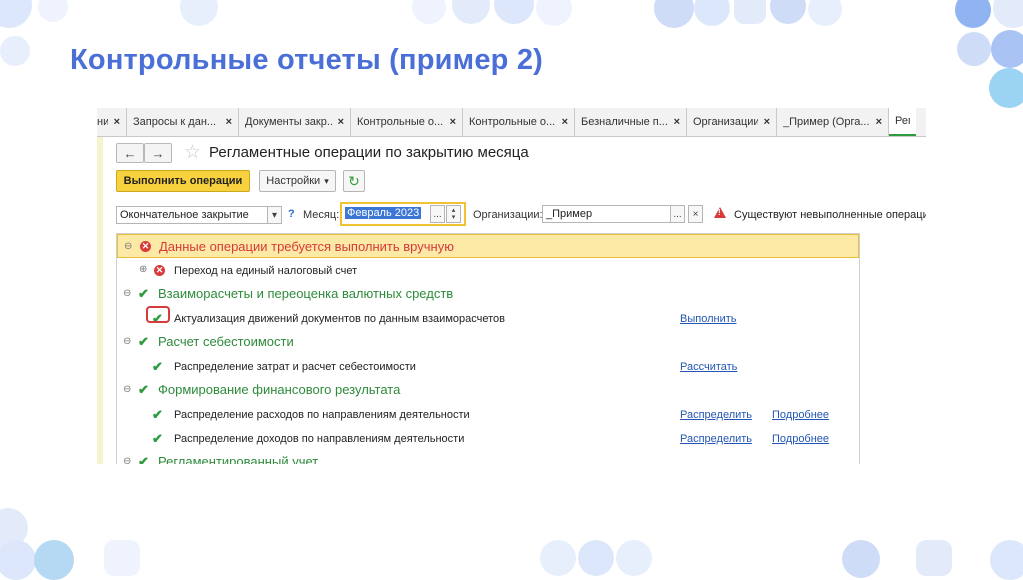  What do you see at coordinates (183, 122) in the screenshot?
I see `tab-item: Запросы к дан... ×` at bounding box center [183, 122].